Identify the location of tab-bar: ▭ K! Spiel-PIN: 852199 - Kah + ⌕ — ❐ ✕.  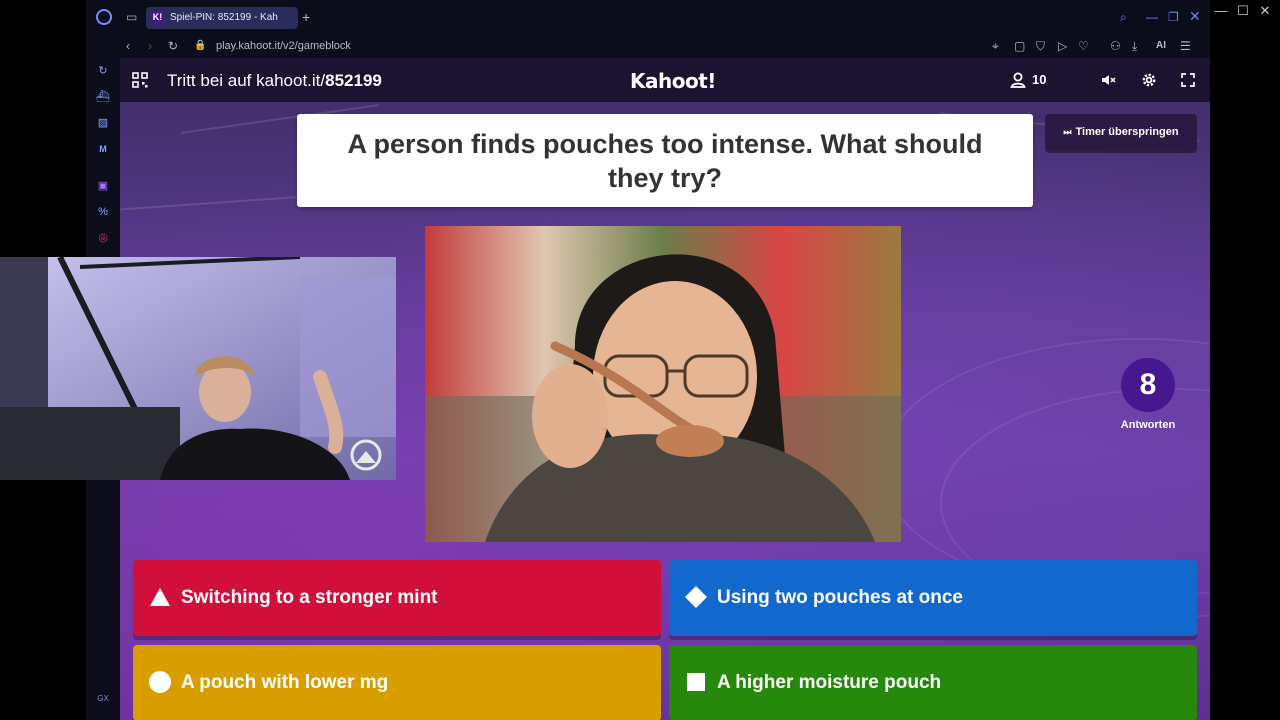
(648, 17).